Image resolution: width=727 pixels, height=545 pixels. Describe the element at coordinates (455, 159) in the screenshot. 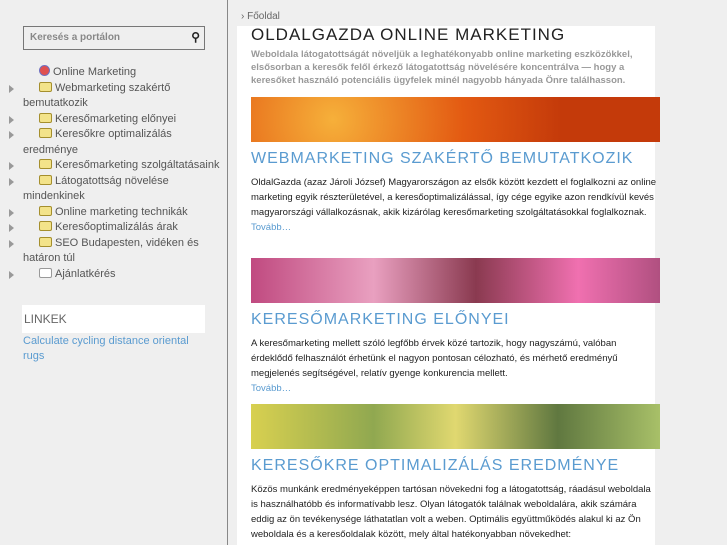

I see `article-title: WEBMARKETING SZAKÉRTŐ BEMUTATKOZIK` at that location.